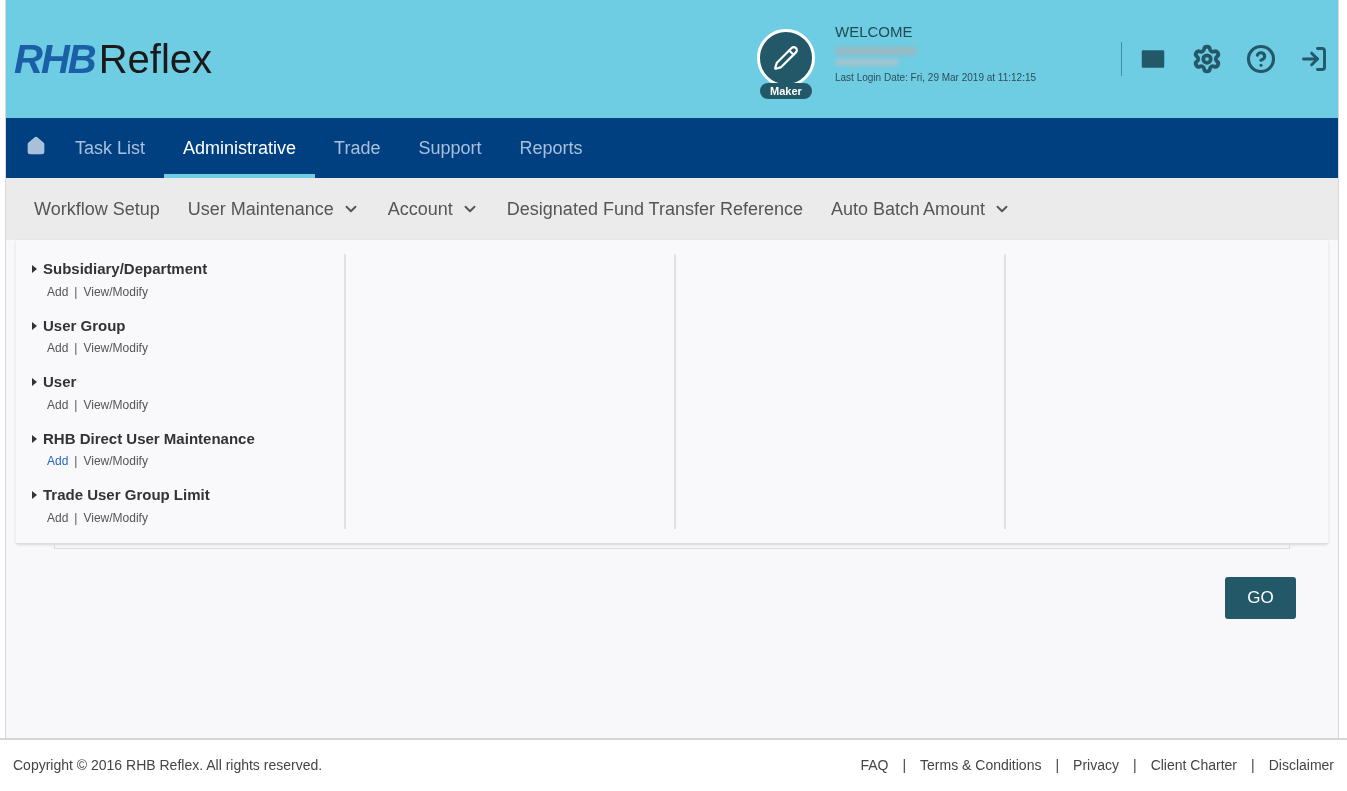 The image size is (1347, 791). What do you see at coordinates (433, 209) in the screenshot?
I see `submenu-item: Account` at bounding box center [433, 209].